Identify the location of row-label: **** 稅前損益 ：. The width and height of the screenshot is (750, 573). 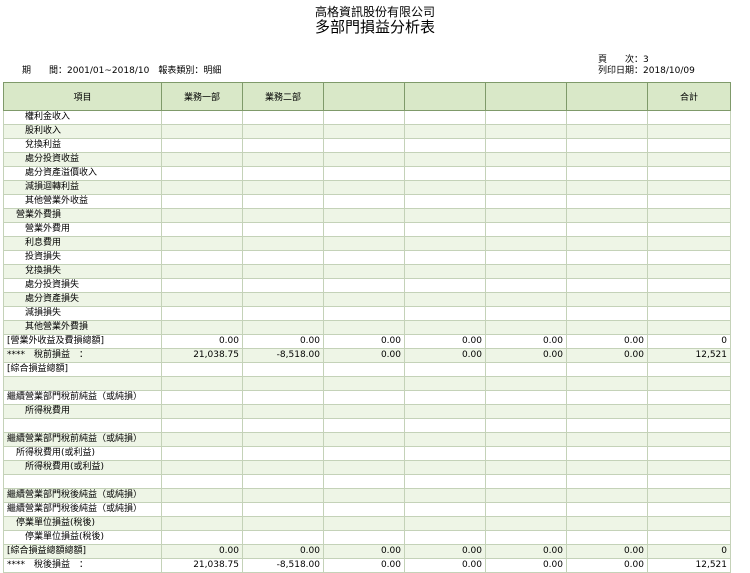
(82, 355).